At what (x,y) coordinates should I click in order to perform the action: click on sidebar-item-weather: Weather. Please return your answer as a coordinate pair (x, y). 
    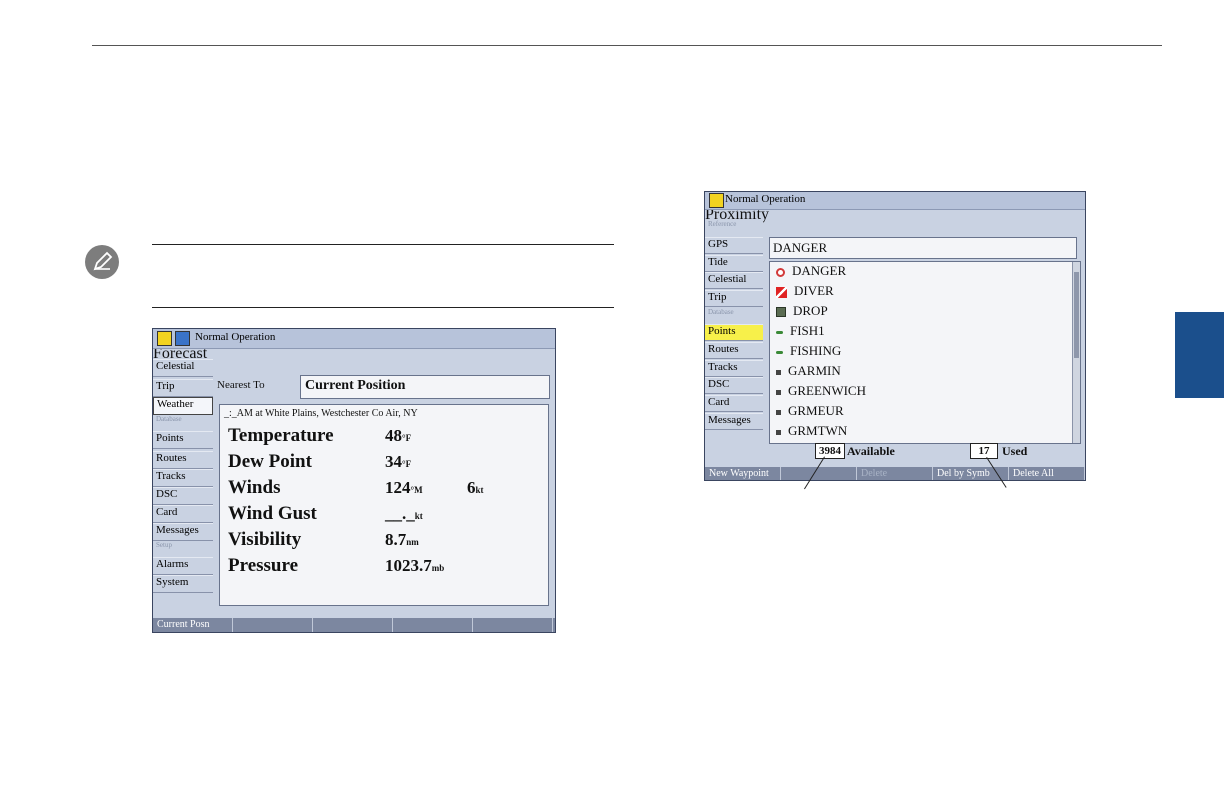
    Looking at the image, I should click on (183, 406).